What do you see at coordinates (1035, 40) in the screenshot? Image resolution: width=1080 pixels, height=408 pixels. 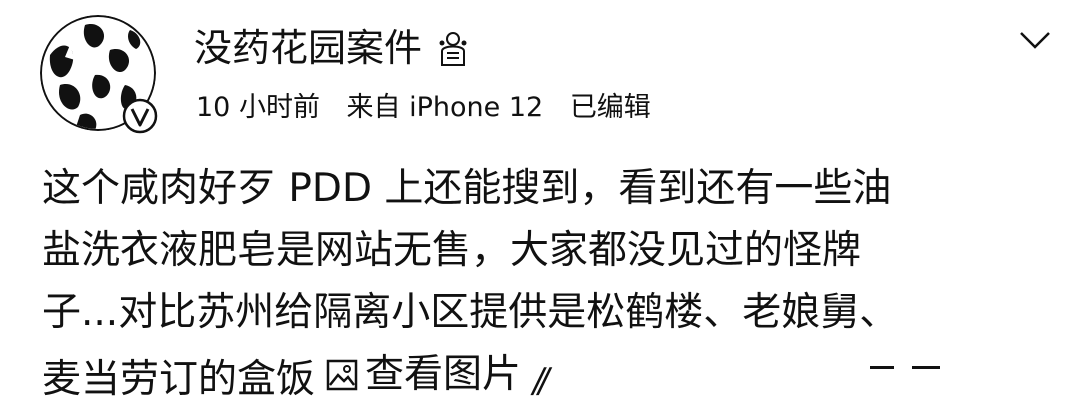 I see `chevron-down-icon` at bounding box center [1035, 40].